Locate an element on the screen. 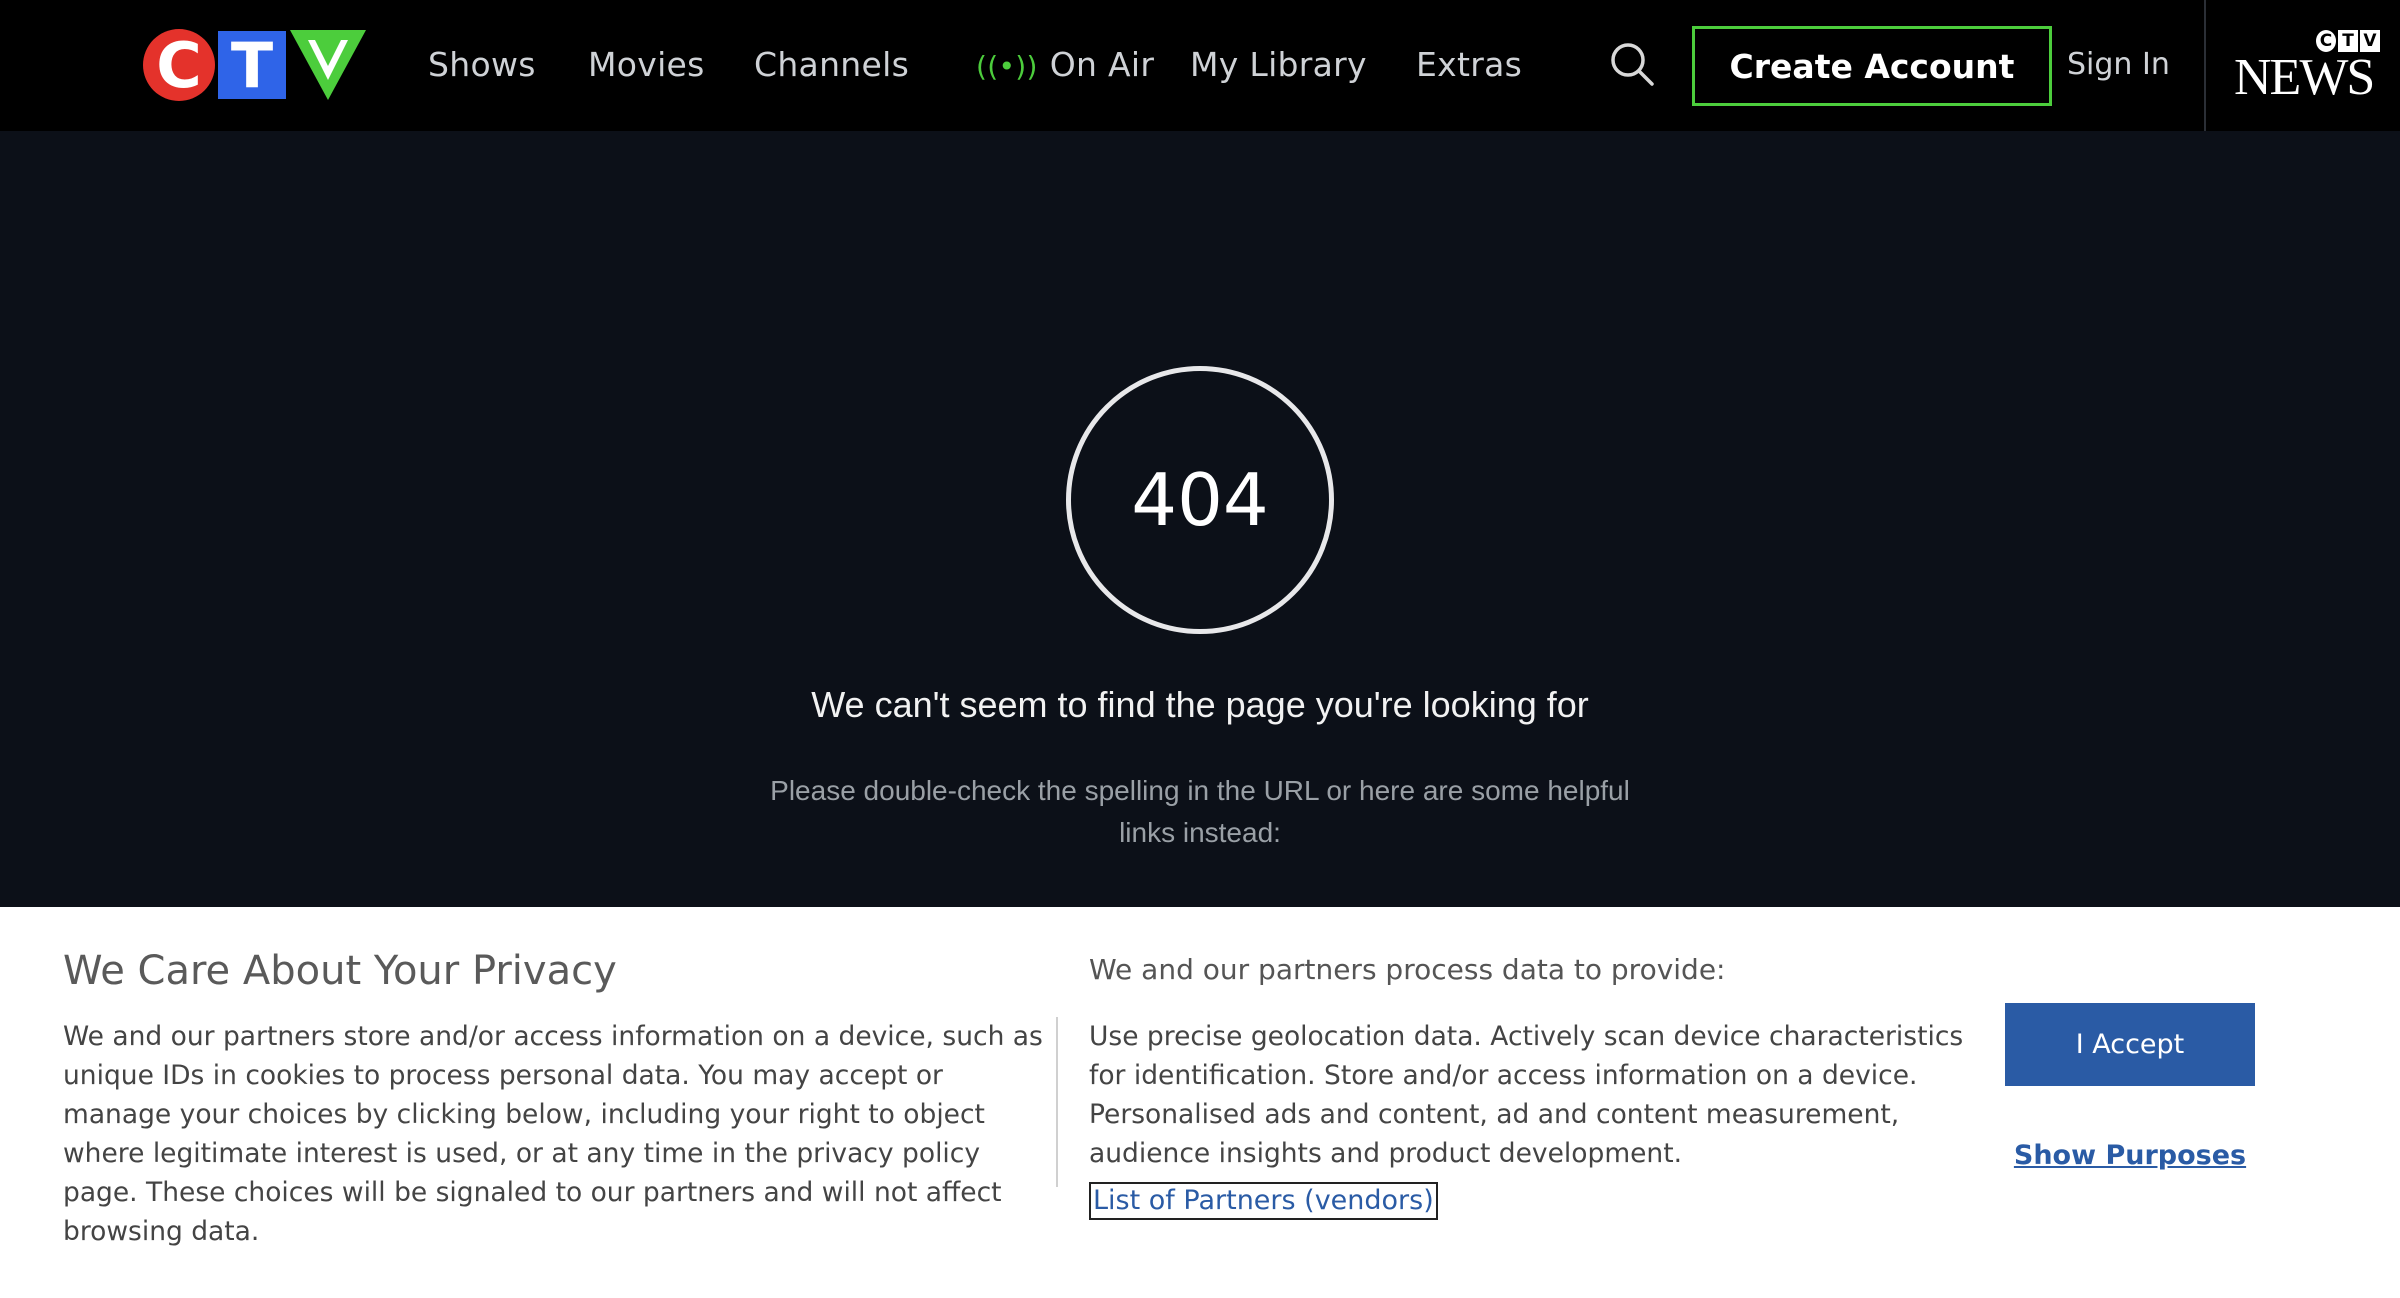  nav-divider is located at coordinates (2205, 65).